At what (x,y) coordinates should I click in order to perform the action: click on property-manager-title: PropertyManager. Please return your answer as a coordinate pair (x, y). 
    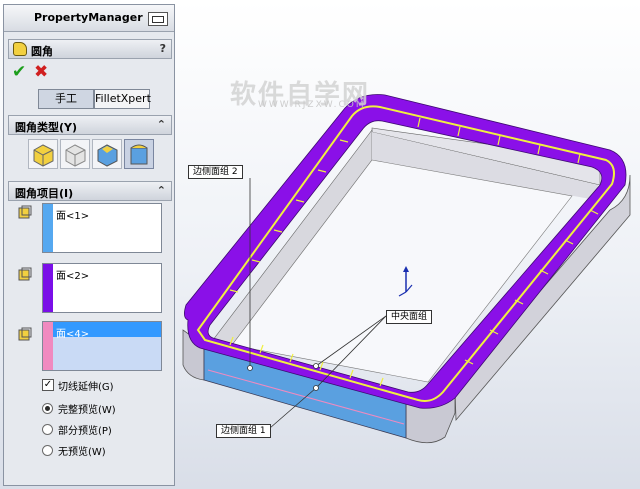
    Looking at the image, I should click on (88, 17).